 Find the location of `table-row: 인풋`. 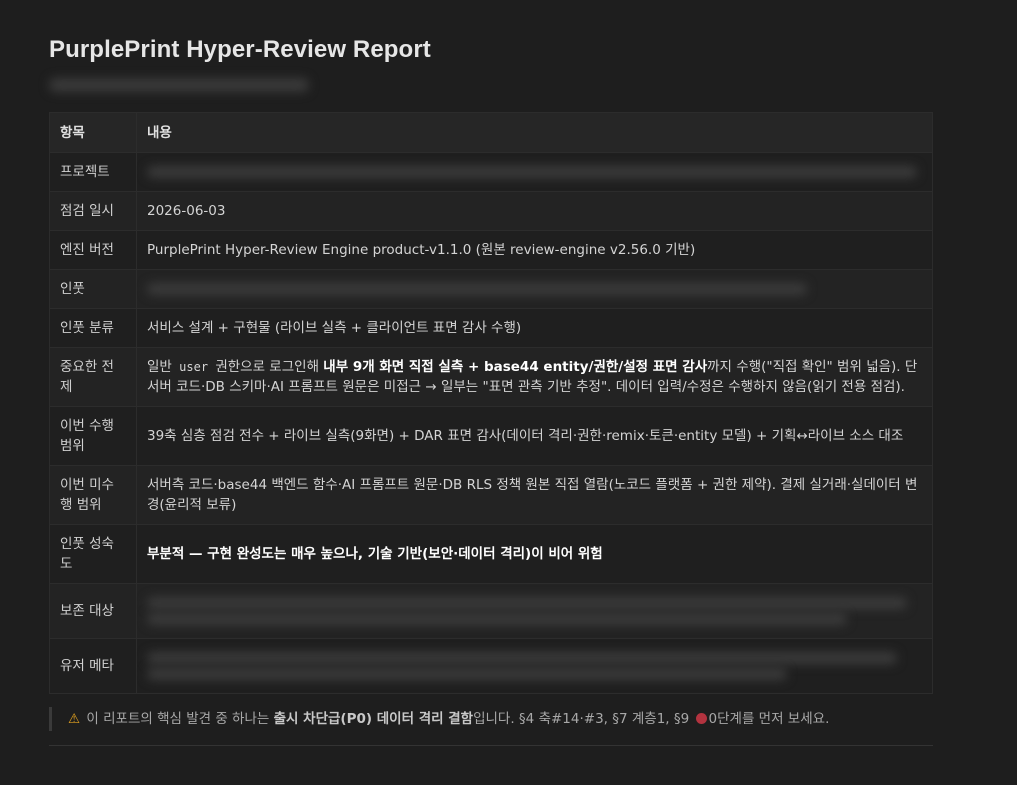

table-row: 인풋 is located at coordinates (491, 289).